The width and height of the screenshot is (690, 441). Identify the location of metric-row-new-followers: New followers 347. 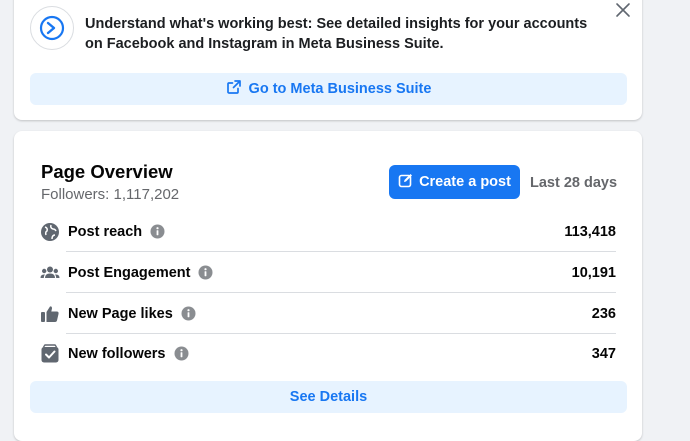
(328, 353).